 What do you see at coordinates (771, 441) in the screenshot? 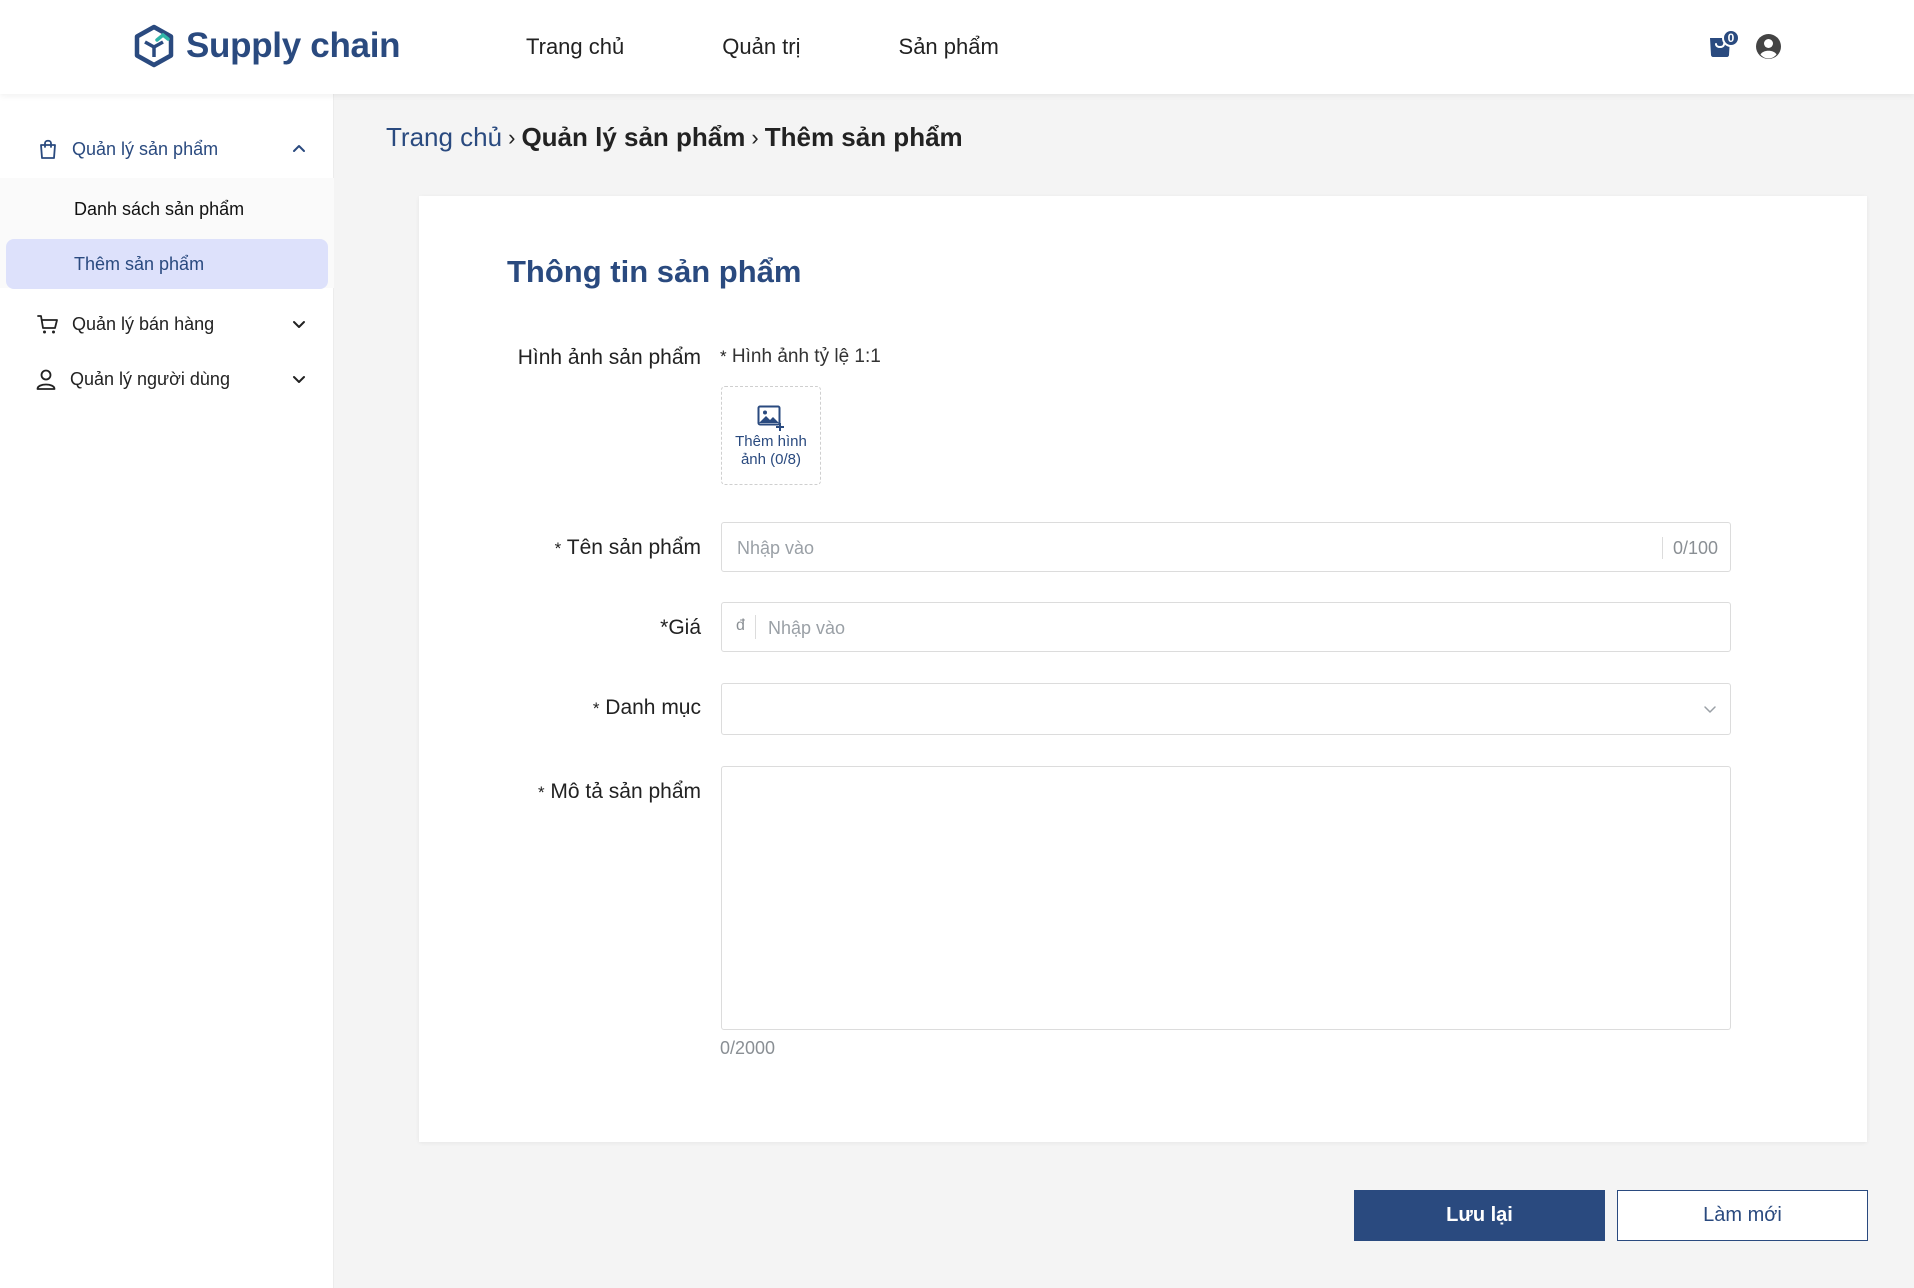
I see `add-image-text-line1: Thêm hình` at bounding box center [771, 441].